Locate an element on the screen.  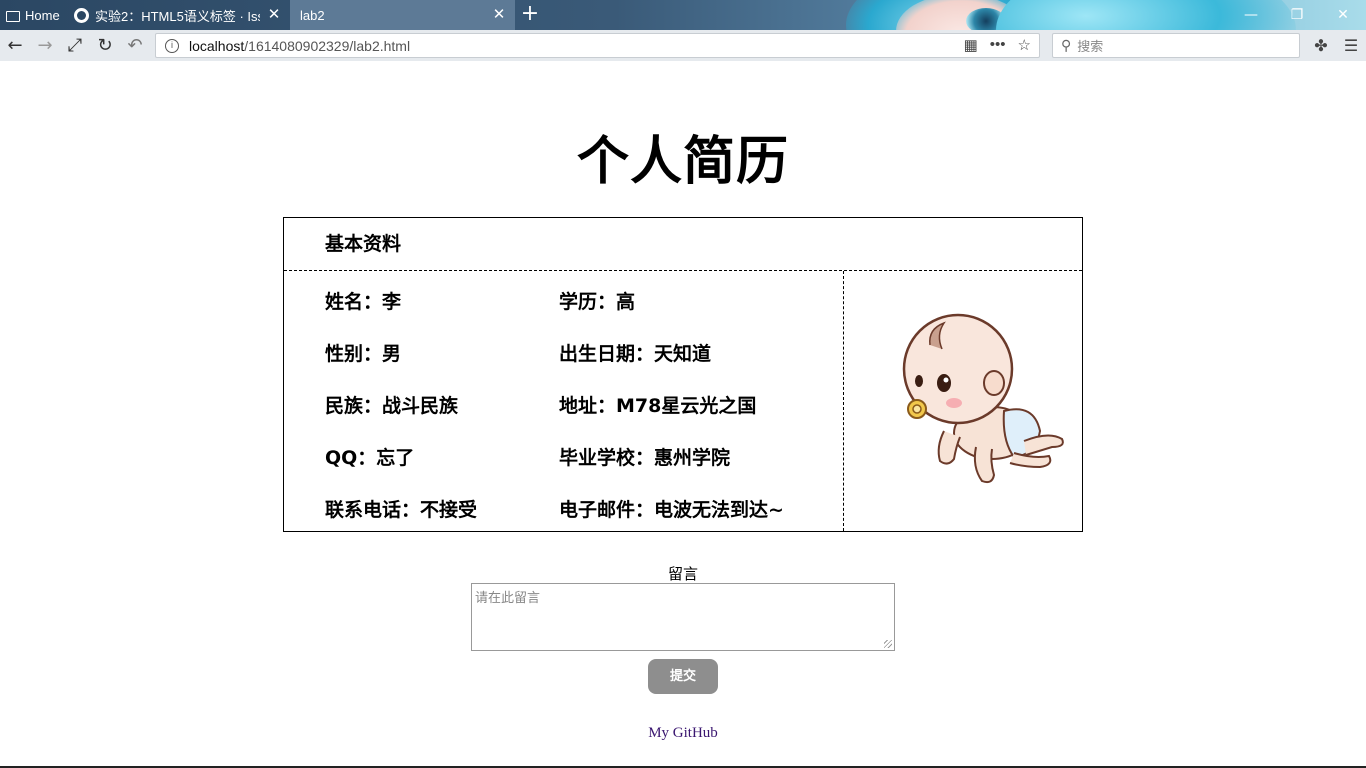
field-birthdate: 出生日期：天知道 is located at coordinates (635, 354).